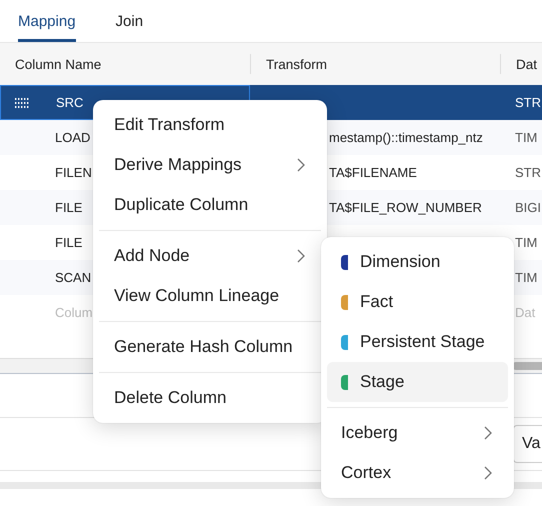  What do you see at coordinates (417, 473) in the screenshot?
I see `menu-item: Cortex` at bounding box center [417, 473].